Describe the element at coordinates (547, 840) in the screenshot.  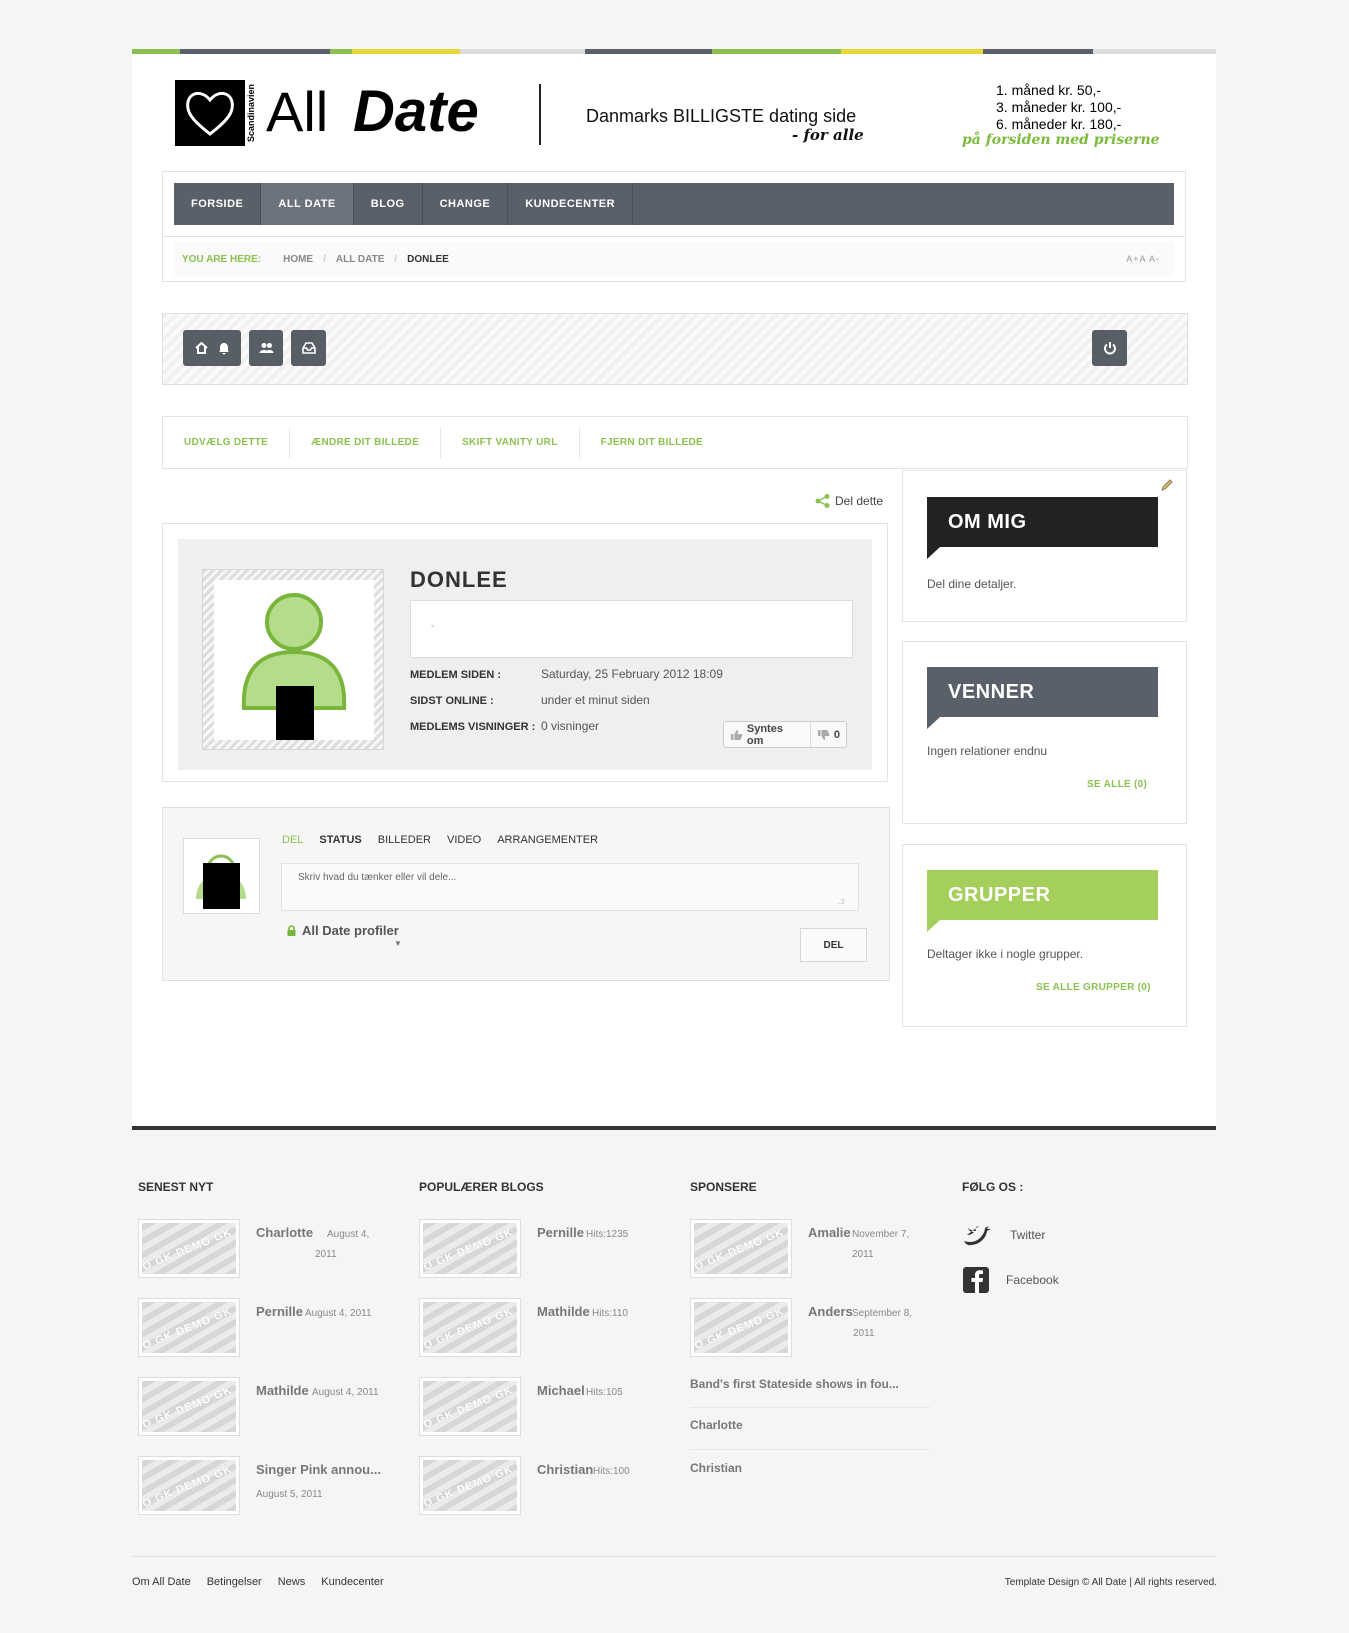
I see `tab-events: ARRANGEMENTER` at that location.